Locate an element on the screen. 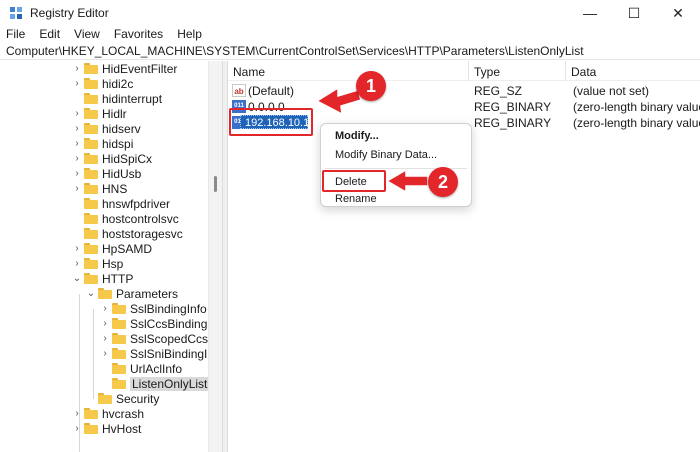 The image size is (700, 452). maximize-icon: ☐ is located at coordinates (634, 12).